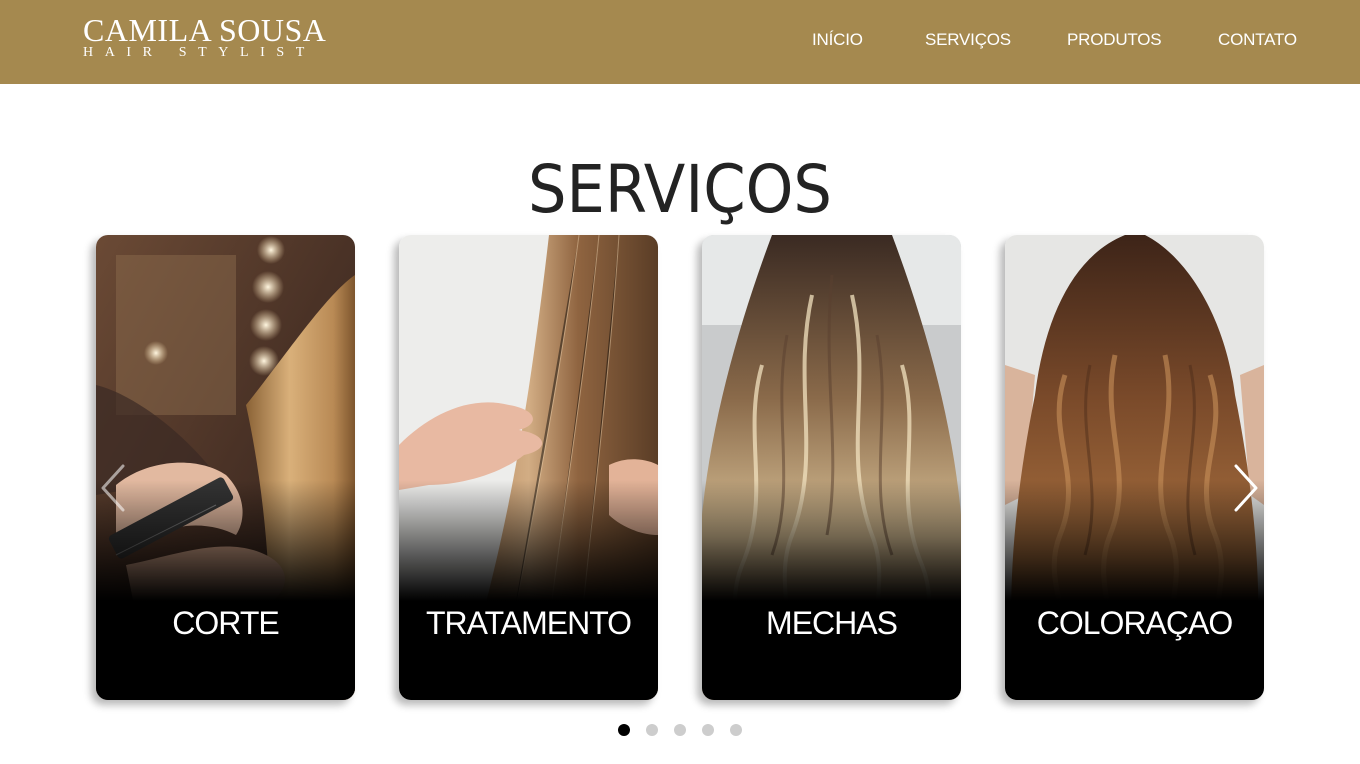  What do you see at coordinates (831, 467) in the screenshot?
I see `service-card-mechas: MECHAS` at bounding box center [831, 467].